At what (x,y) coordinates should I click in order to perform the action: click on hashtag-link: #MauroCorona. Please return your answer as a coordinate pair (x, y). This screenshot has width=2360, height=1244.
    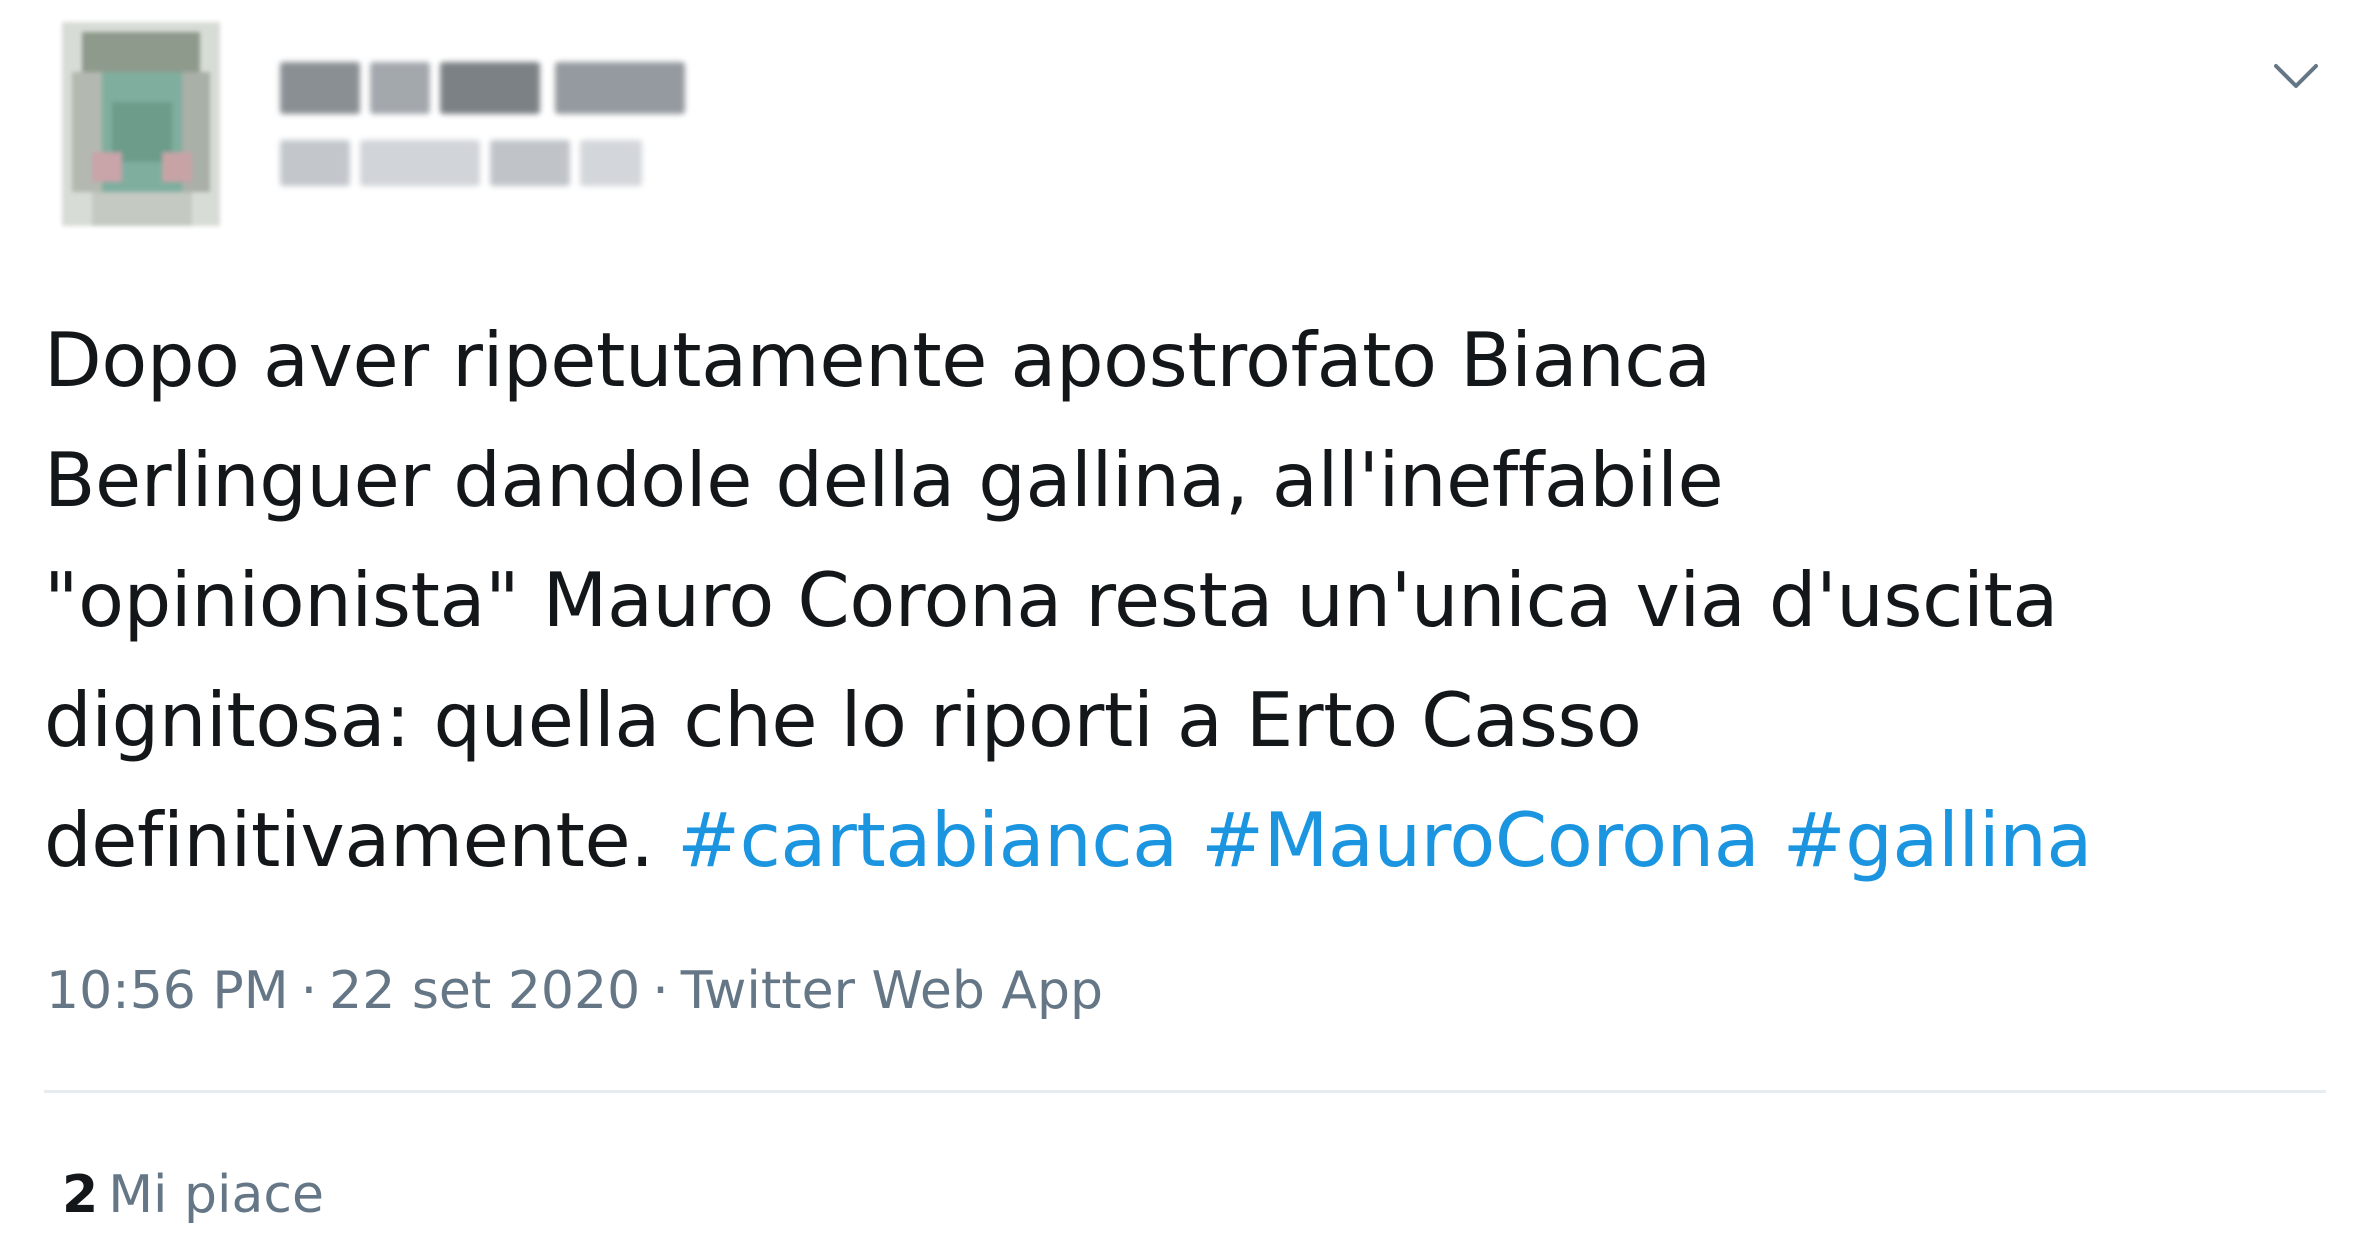
    Looking at the image, I should click on (1480, 840).